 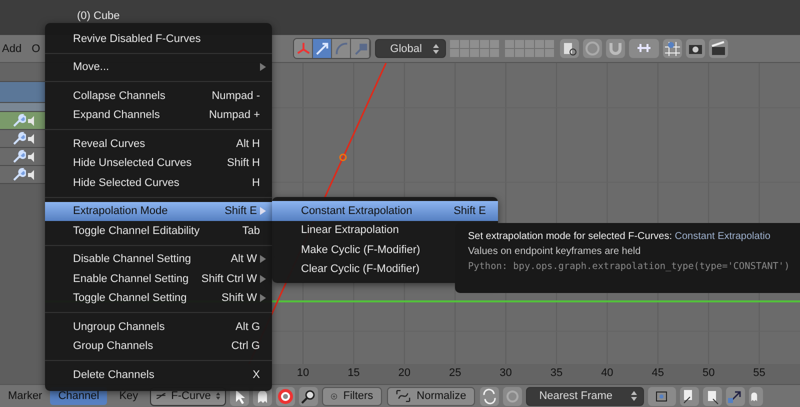 What do you see at coordinates (629, 266) in the screenshot?
I see `tooltip-python: Python: bpy.ops.graph.extrapolation_type(type='CONSTANT')` at bounding box center [629, 266].